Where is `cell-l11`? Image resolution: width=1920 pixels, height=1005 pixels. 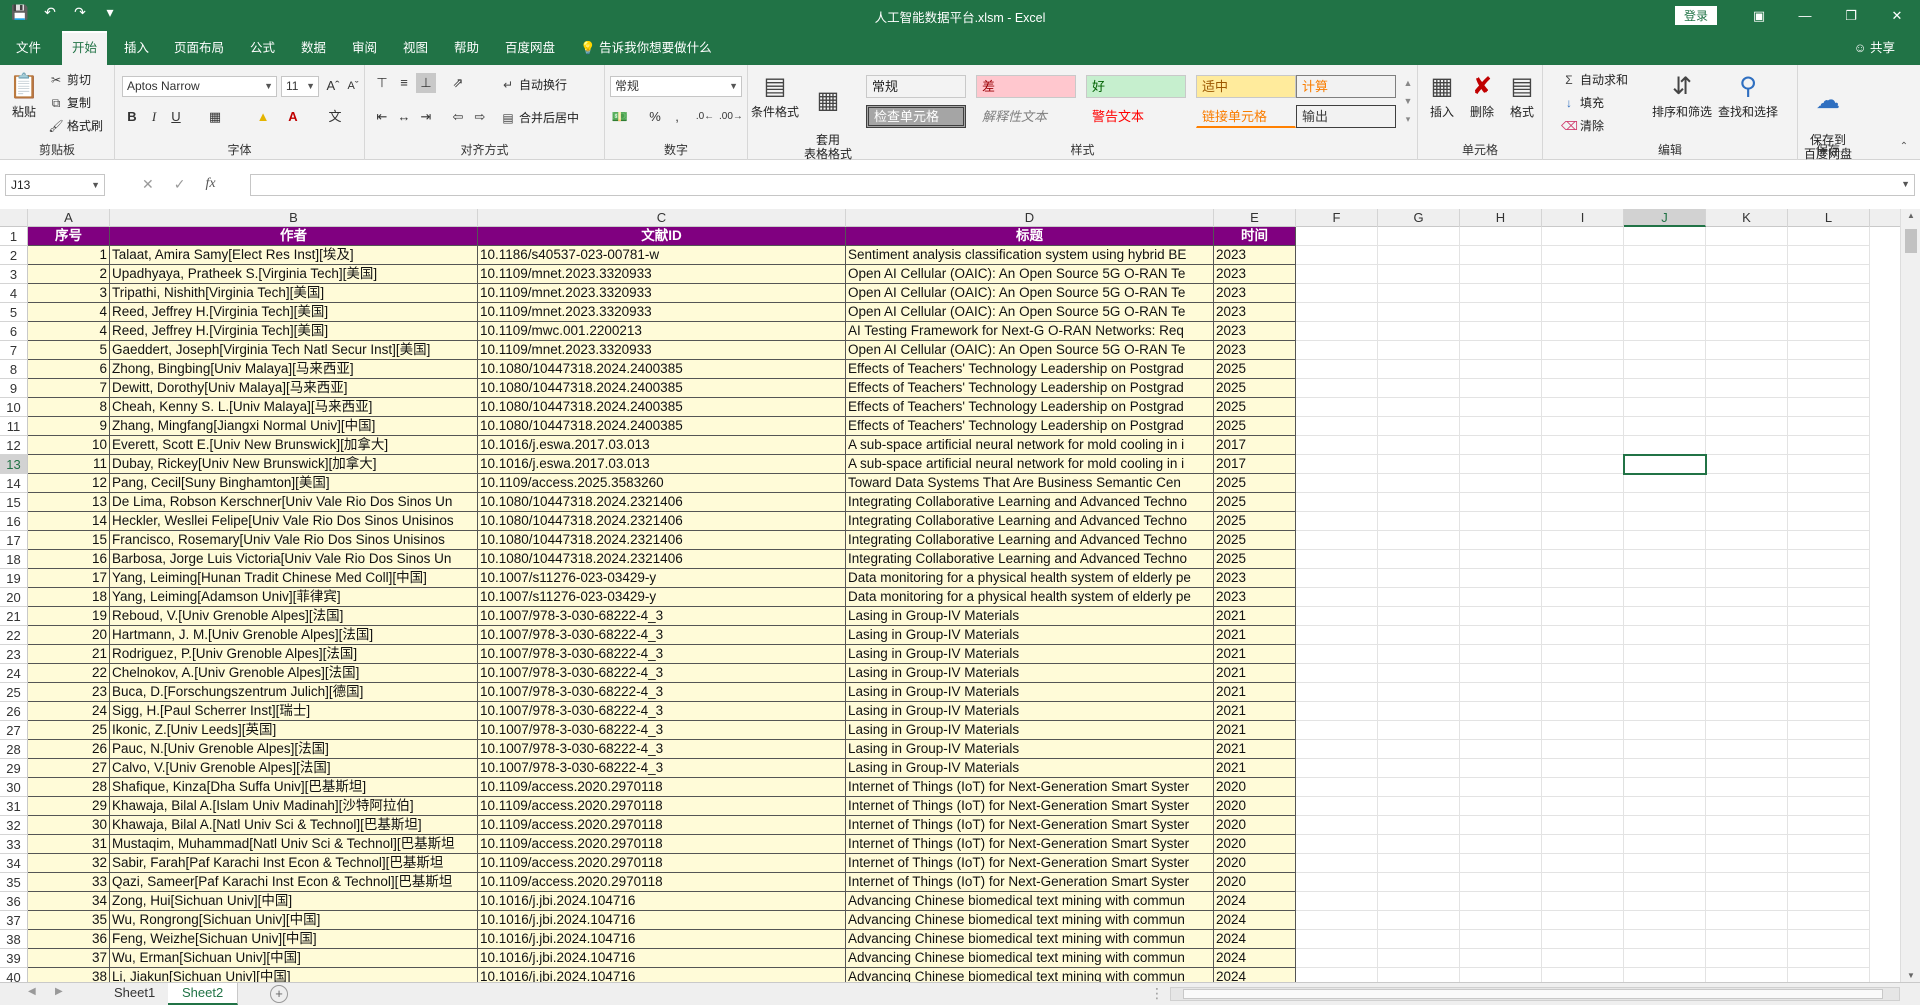 cell-l11 is located at coordinates (1829, 426).